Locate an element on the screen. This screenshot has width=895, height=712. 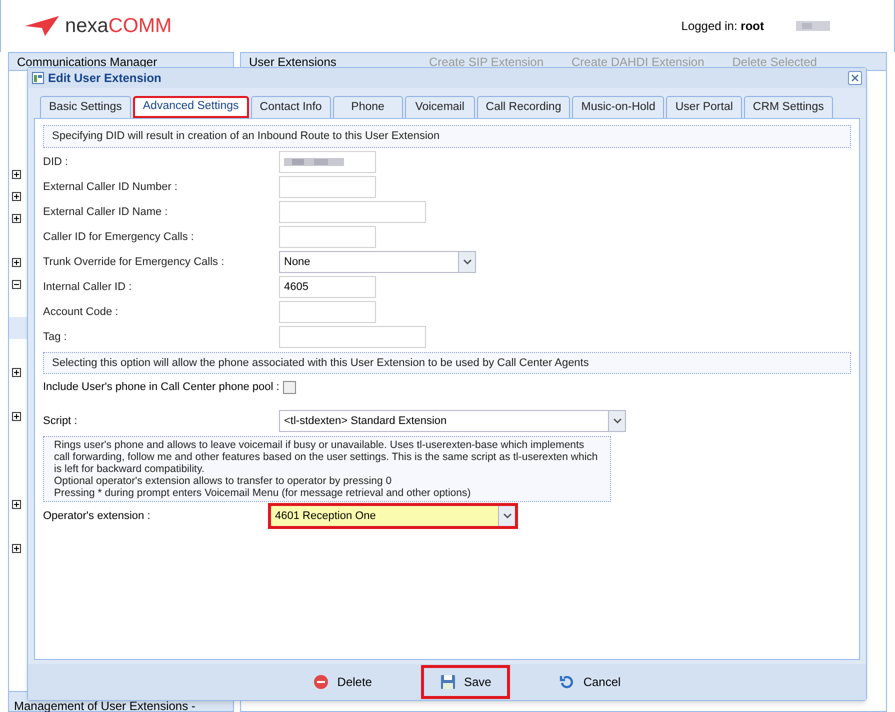
panel-title: Communications Manager is located at coordinates (87, 62).